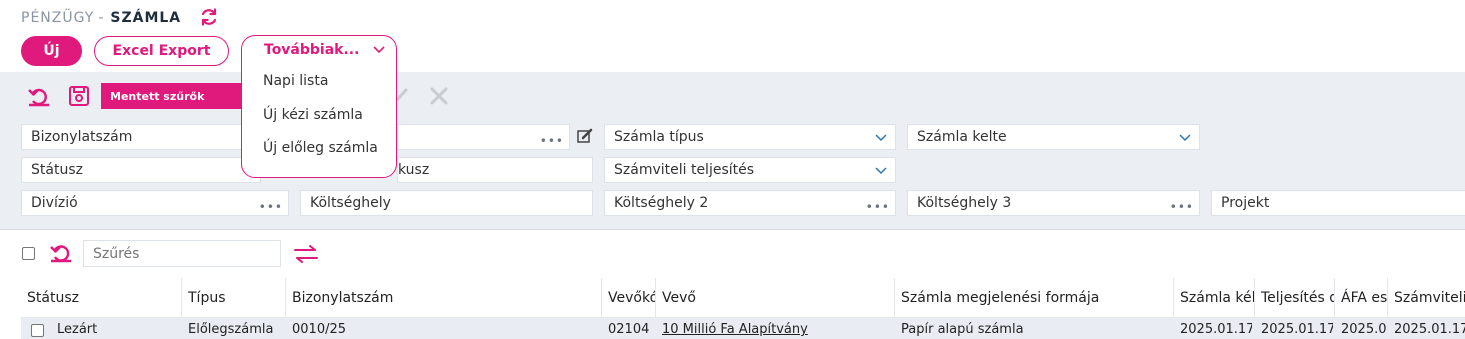 This screenshot has height=339, width=1465. Describe the element at coordinates (57, 18) in the screenshot. I see `breadcrumb-parent: PÉNZÜGY` at that location.